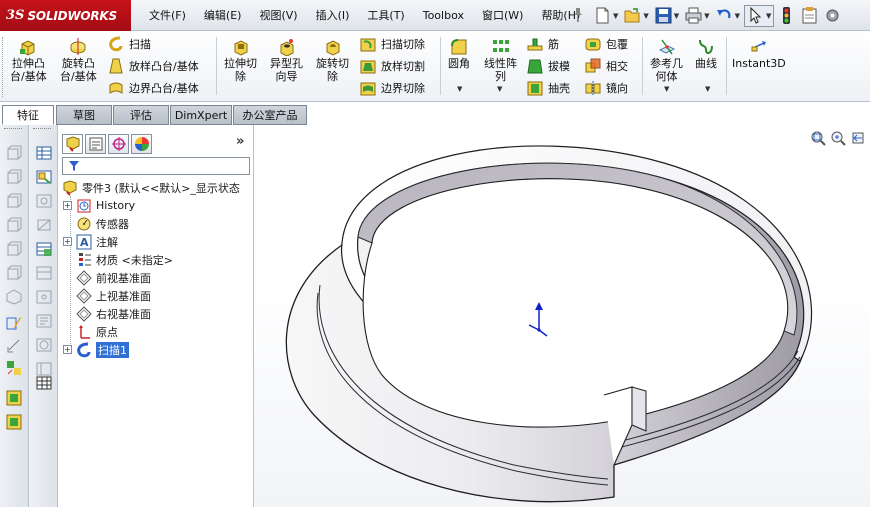  Describe the element at coordinates (786, 16) in the screenshot. I see `rebuild-button` at that location.